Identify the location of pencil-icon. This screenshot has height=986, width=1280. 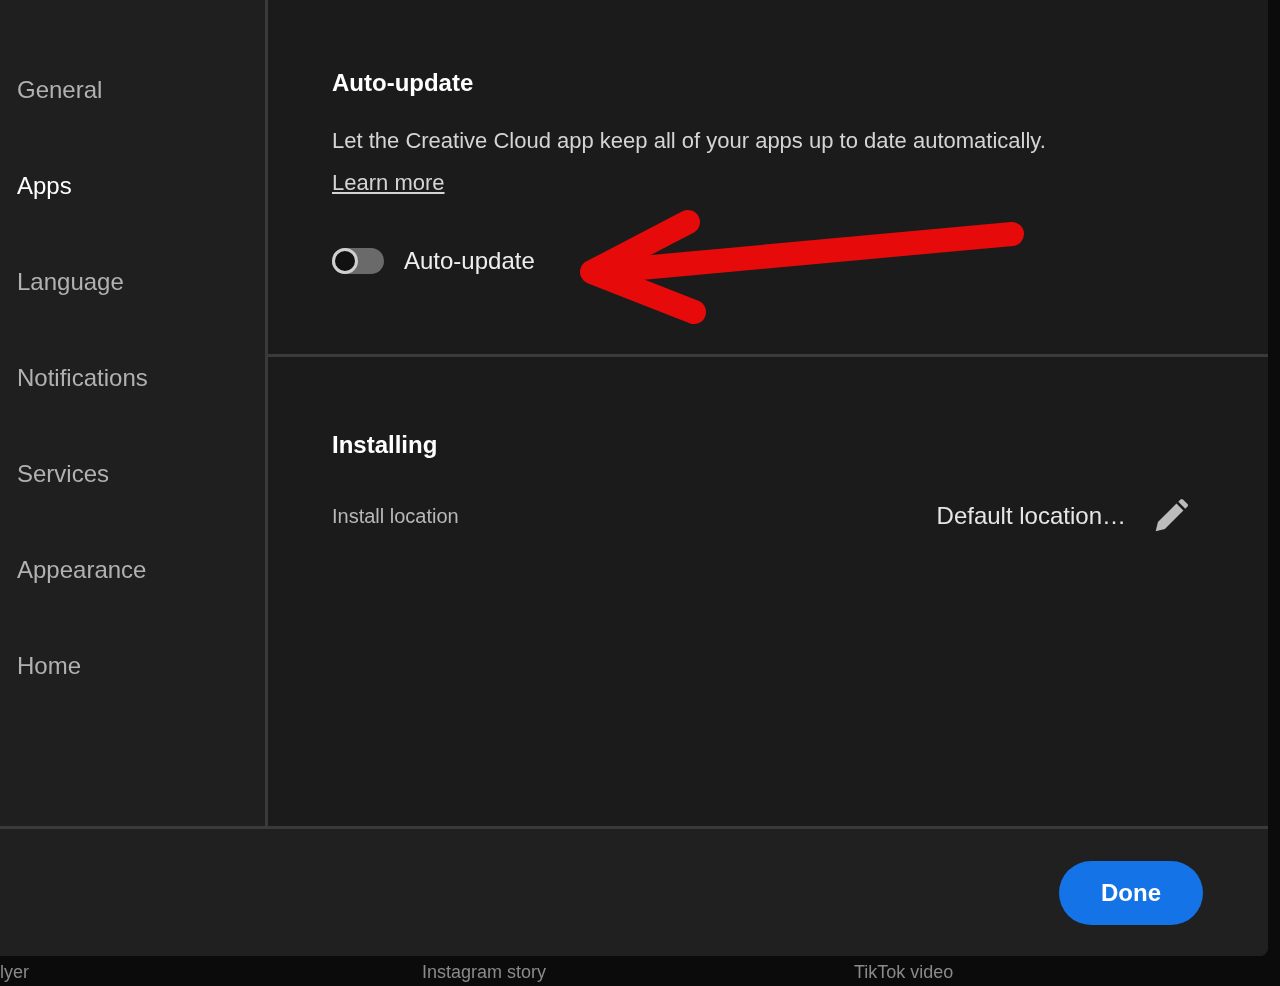
(1171, 516).